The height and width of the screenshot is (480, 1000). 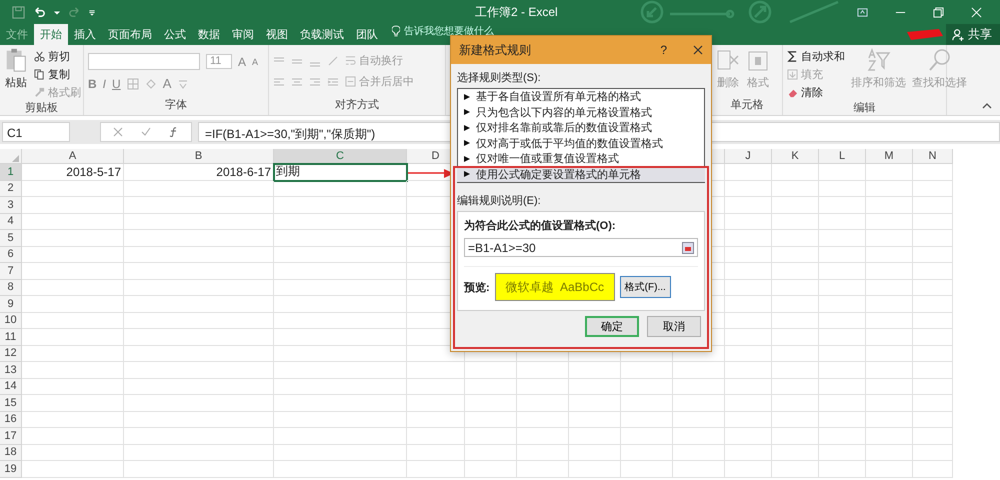 I want to click on row-header: 8, so click(x=11, y=288).